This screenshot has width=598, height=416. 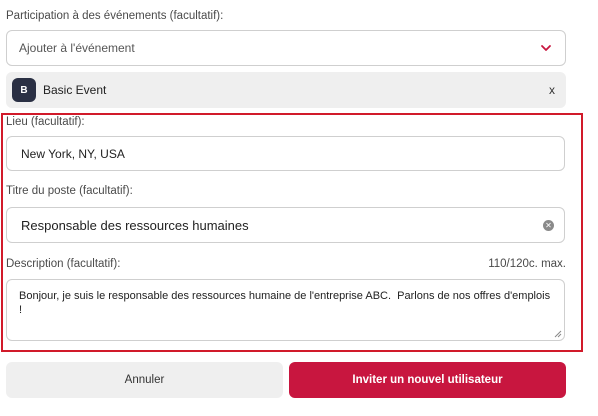 I want to click on chevron-down-icon, so click(x=546, y=48).